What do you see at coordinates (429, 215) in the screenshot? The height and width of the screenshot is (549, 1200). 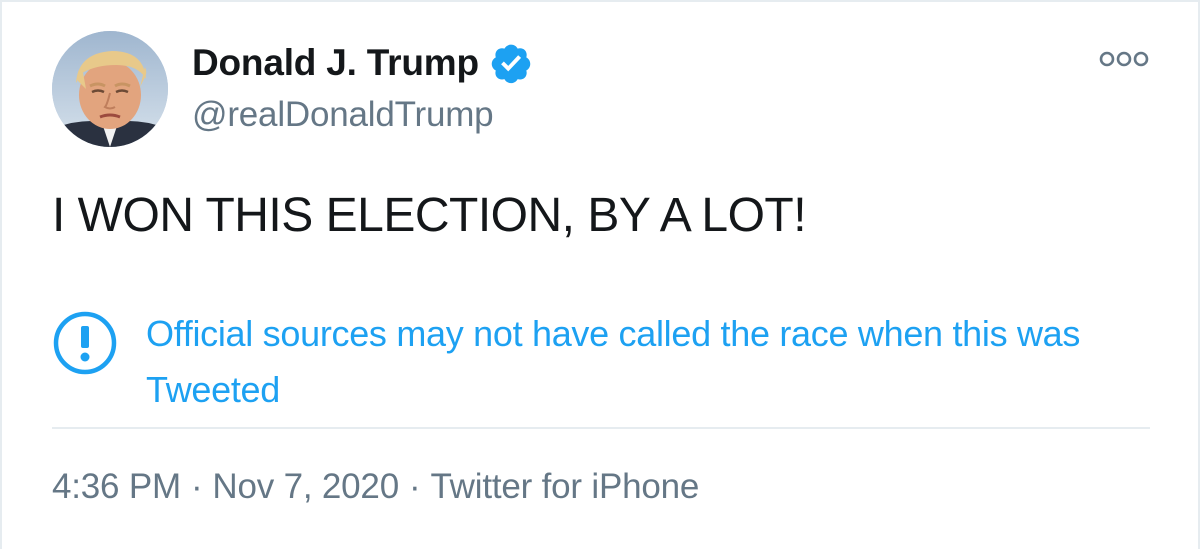 I see `tweet-text: I WON THIS ELECTION, BY A LOT!` at bounding box center [429, 215].